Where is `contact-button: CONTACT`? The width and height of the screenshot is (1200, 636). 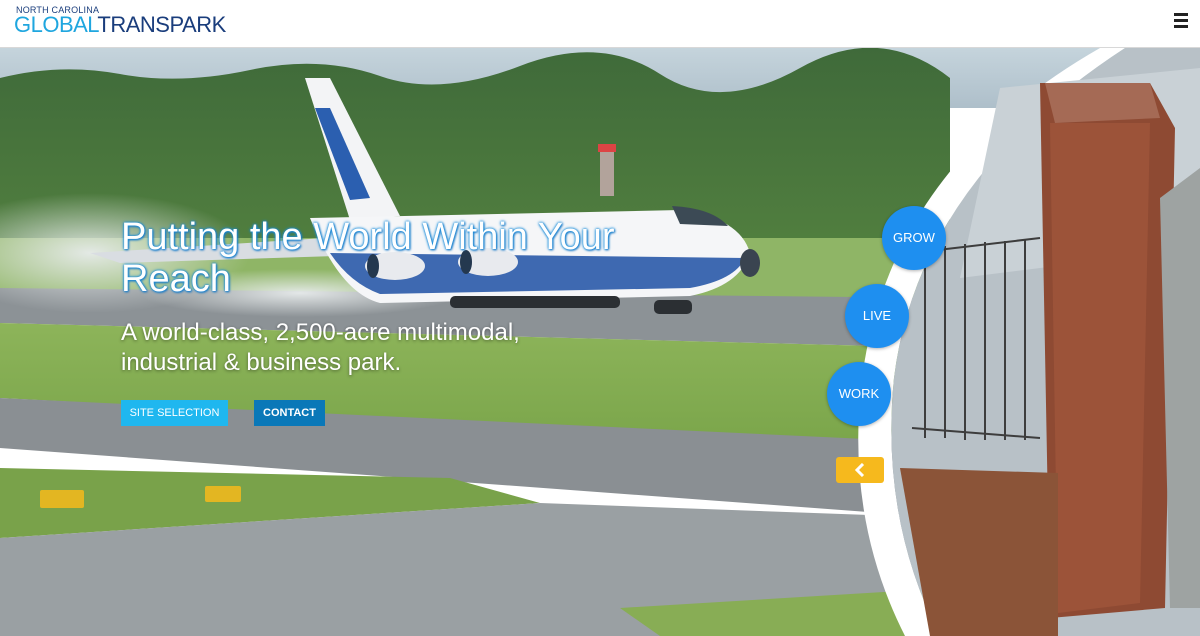
contact-button: CONTACT is located at coordinates (289, 413).